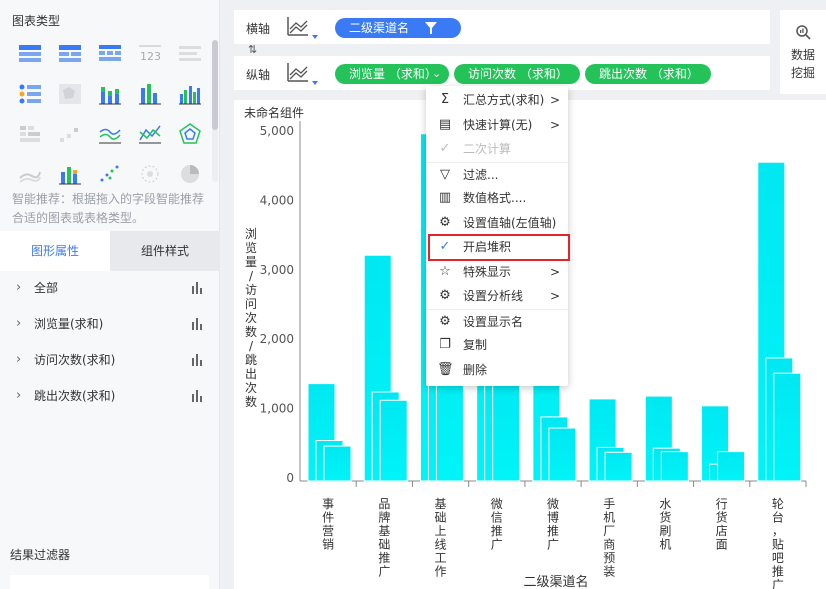 The width and height of the screenshot is (826, 589). What do you see at coordinates (445, 148) in the screenshot?
I see `check-icon: ✓` at bounding box center [445, 148].